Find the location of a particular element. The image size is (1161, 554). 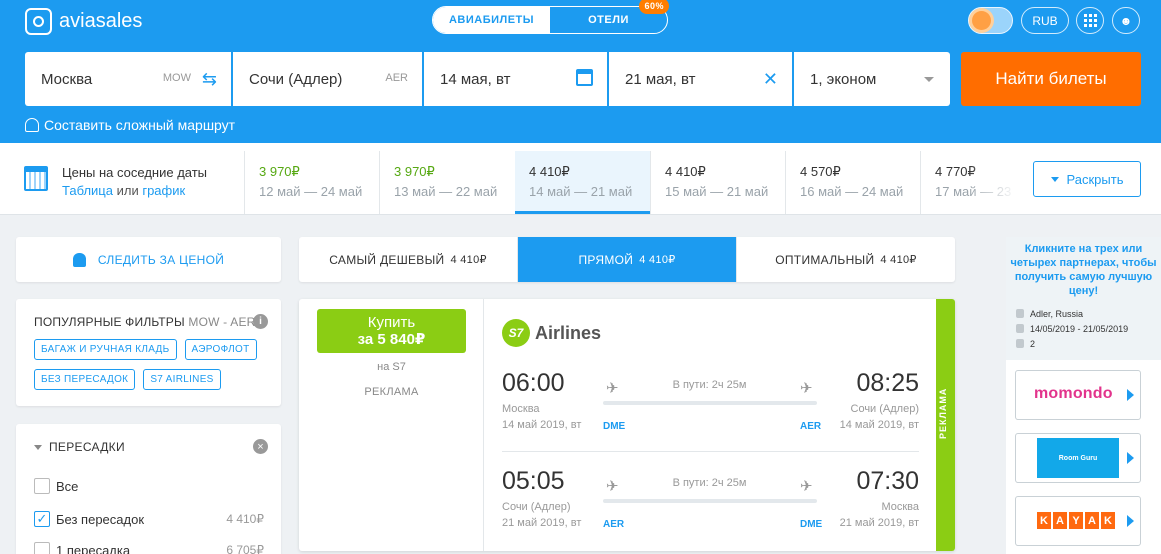

date-option-selected: 4 410₽ 14 май — 21 май is located at coordinates (582, 182).